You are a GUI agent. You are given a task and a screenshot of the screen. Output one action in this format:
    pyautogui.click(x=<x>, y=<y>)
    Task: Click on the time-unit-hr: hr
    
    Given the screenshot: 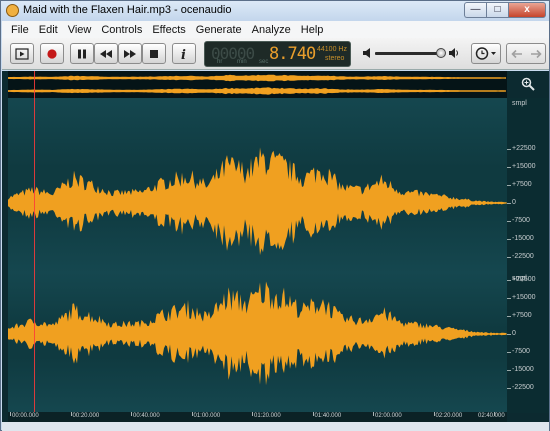 What is the action you would take?
    pyautogui.click(x=220, y=62)
    